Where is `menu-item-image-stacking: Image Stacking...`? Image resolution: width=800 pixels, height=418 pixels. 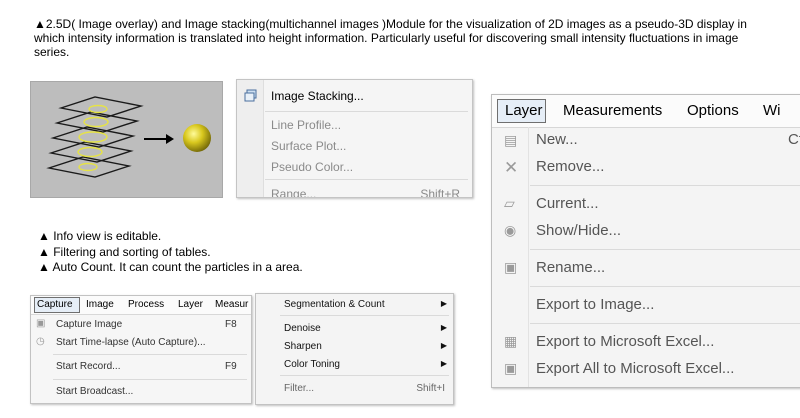 menu-item-image-stacking: Image Stacking... is located at coordinates (354, 96).